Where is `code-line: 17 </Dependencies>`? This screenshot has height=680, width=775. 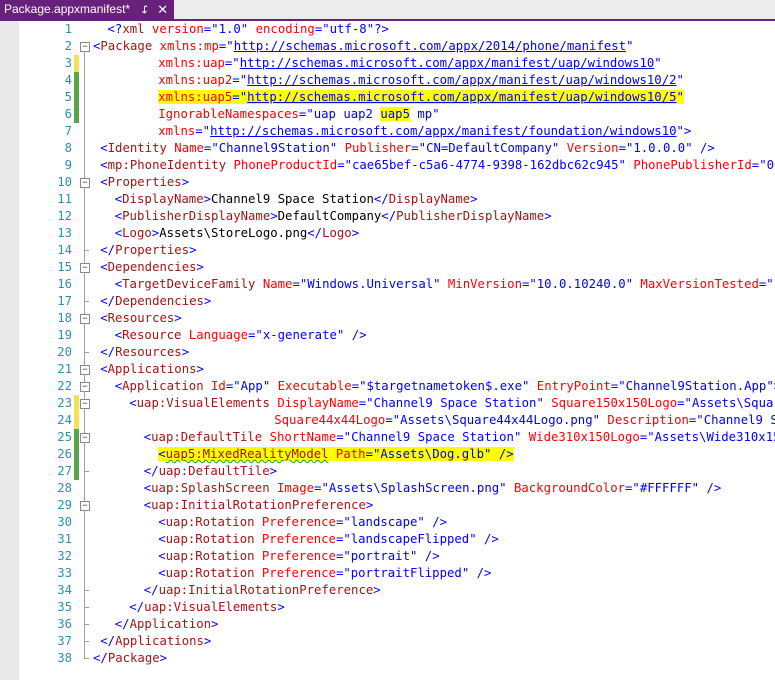 code-line: 17 </Dependencies> is located at coordinates (387, 301).